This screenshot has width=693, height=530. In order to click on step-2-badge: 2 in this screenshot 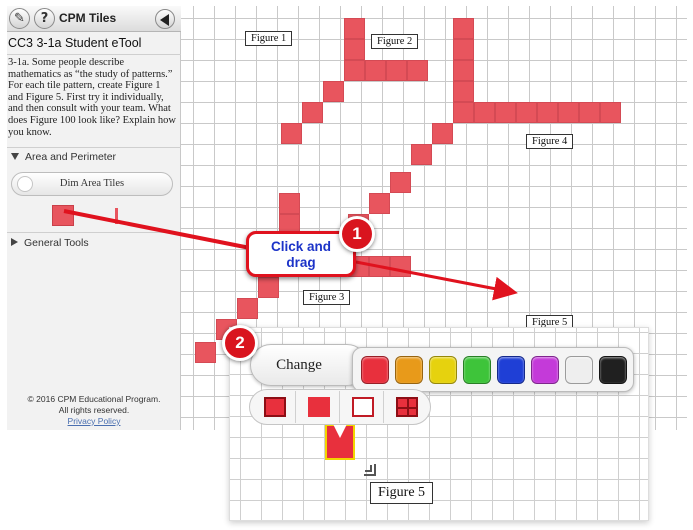, I will do `click(240, 343)`.